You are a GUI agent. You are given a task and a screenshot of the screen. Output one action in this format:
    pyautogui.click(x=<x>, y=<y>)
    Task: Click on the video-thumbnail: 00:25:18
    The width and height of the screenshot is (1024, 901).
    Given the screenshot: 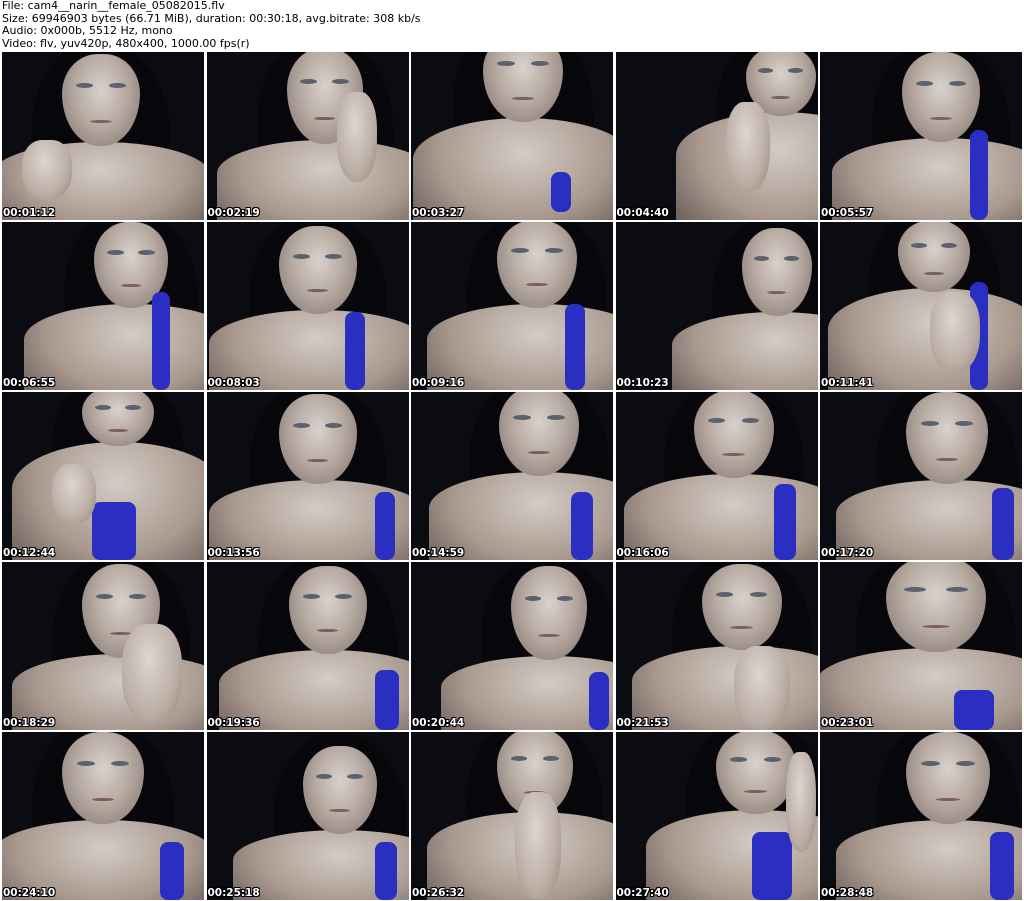 What is the action you would take?
    pyautogui.click(x=307, y=816)
    